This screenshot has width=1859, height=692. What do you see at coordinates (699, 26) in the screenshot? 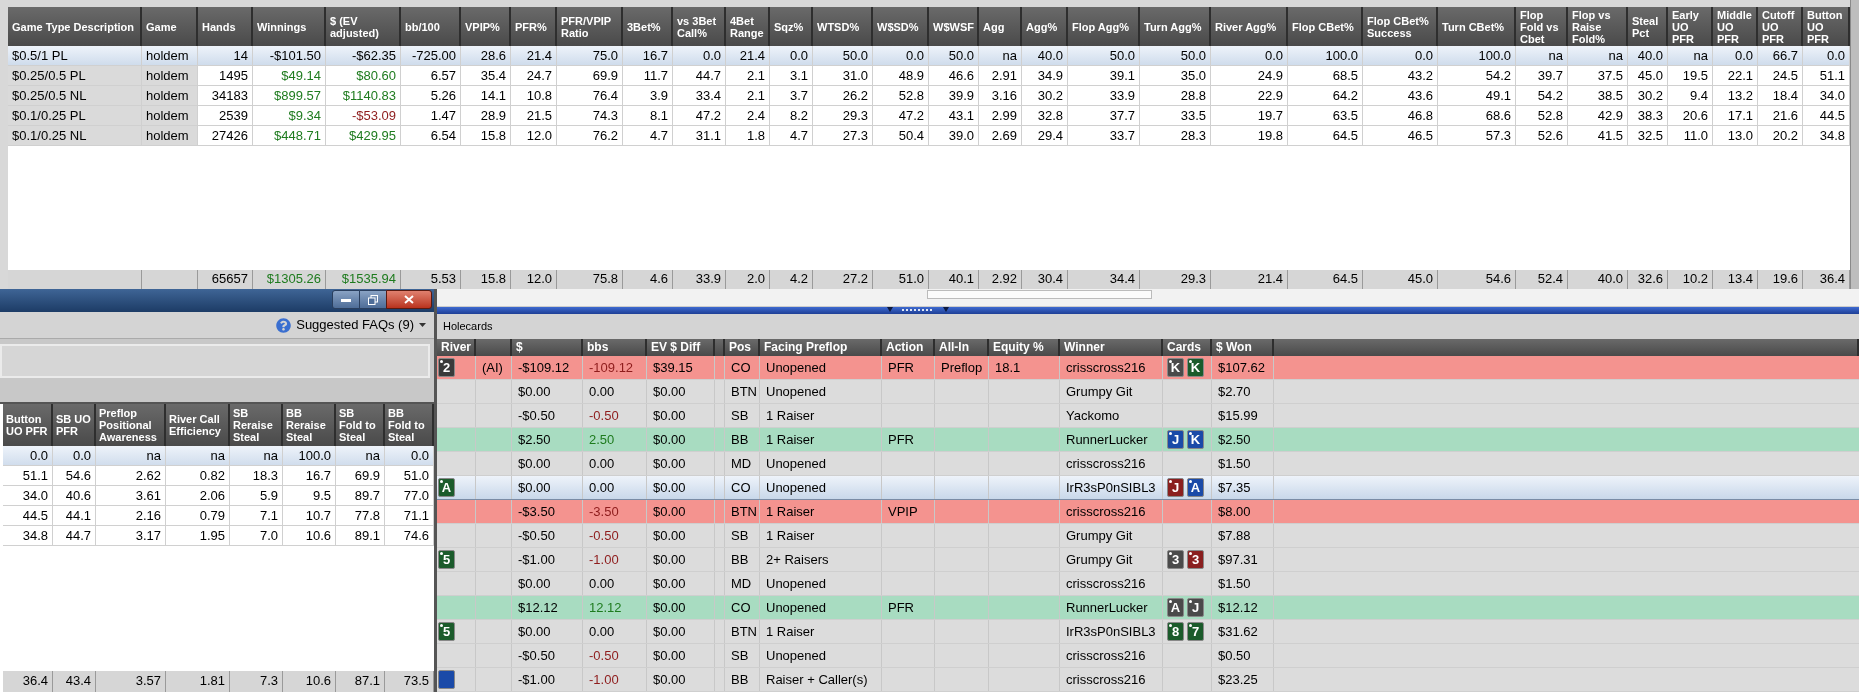
I see `column-header: vs 3Bet Call%` at bounding box center [699, 26].